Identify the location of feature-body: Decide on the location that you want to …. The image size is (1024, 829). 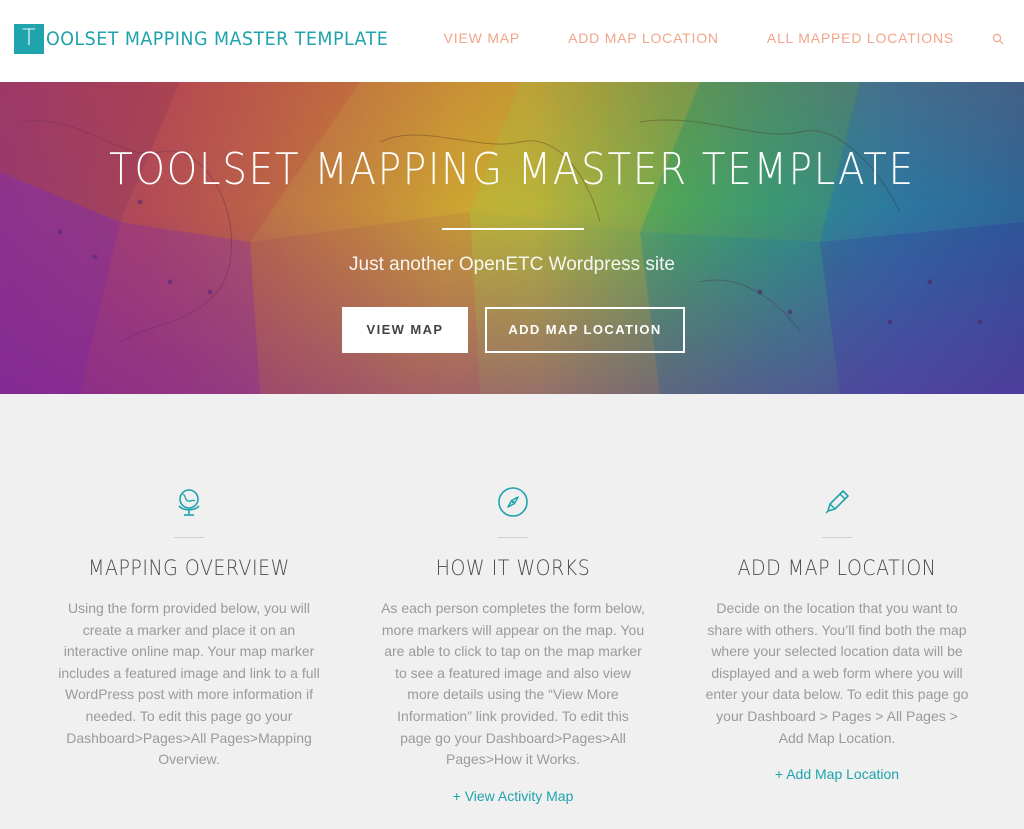
(837, 673).